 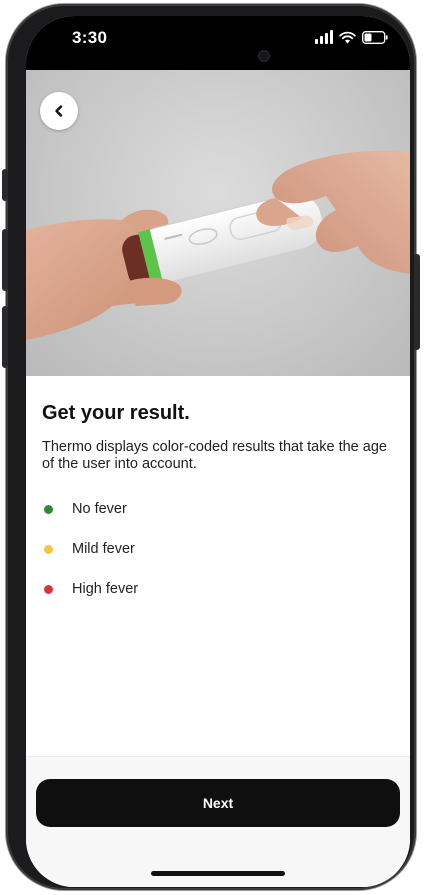 What do you see at coordinates (105, 589) in the screenshot?
I see `legend-label: High fever` at bounding box center [105, 589].